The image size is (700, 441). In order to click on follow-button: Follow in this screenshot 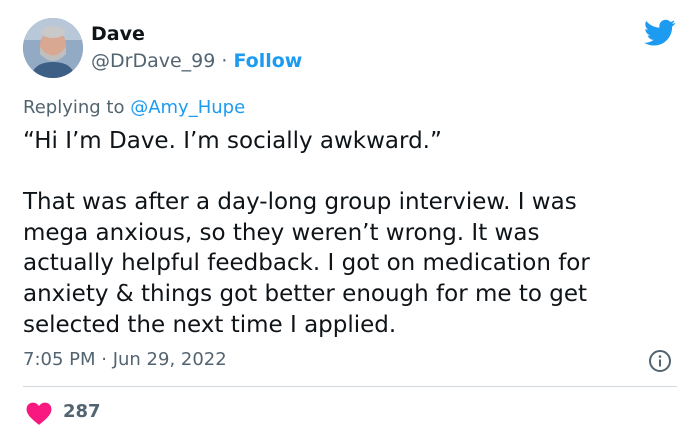, I will do `click(267, 61)`.